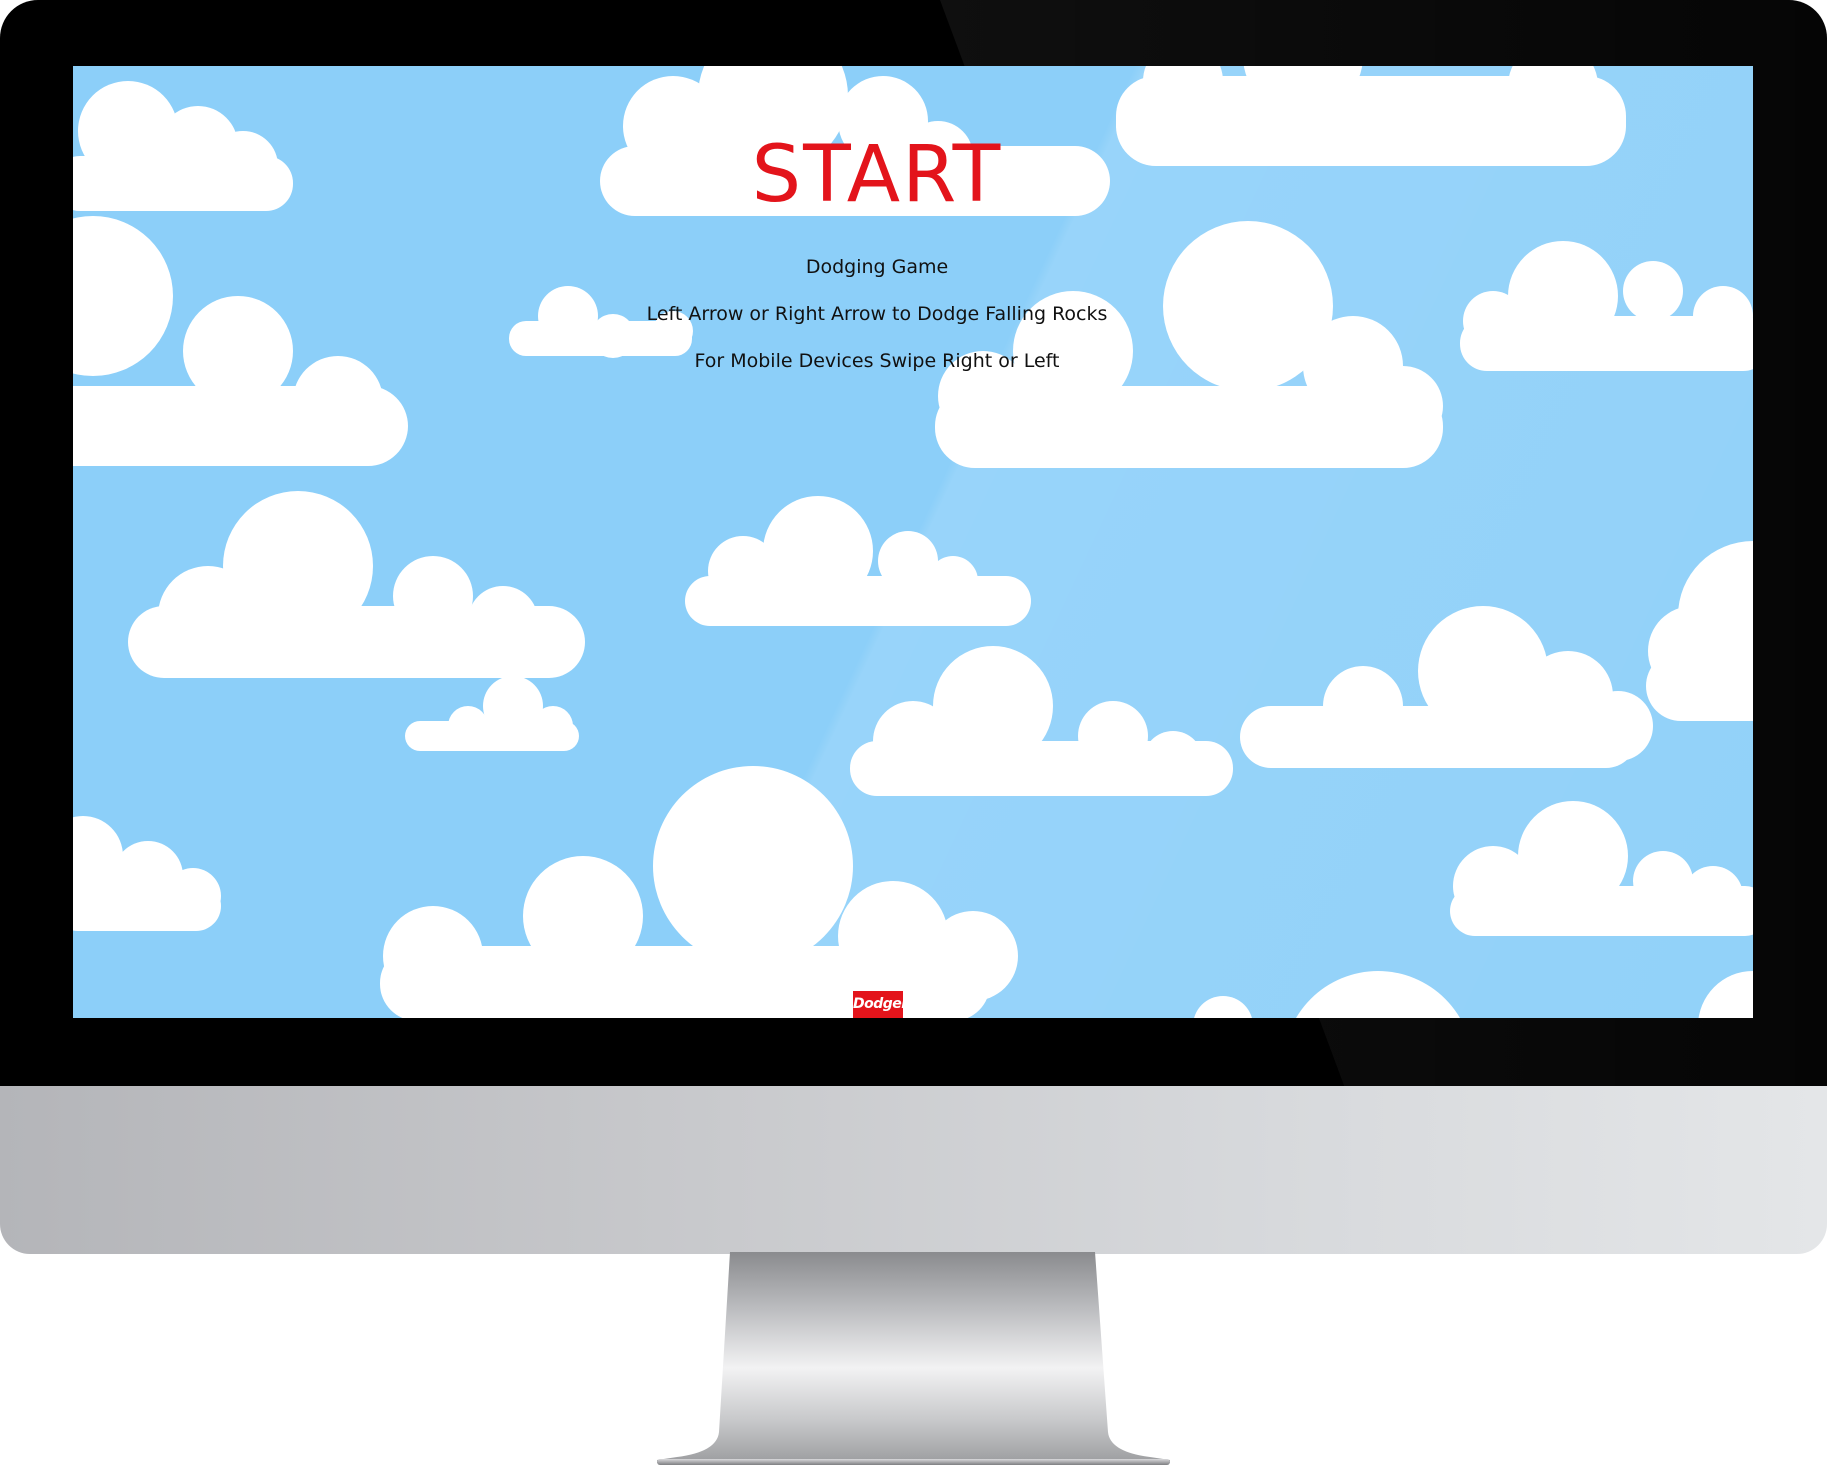  I want to click on game-title-text: Dodging Game, so click(877, 267).